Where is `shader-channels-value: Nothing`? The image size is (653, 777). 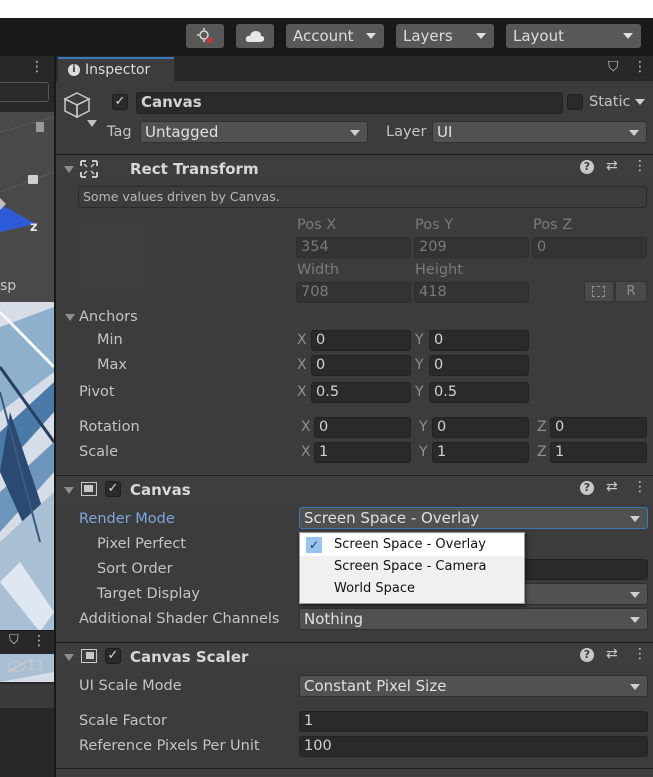 shader-channels-value: Nothing is located at coordinates (333, 619).